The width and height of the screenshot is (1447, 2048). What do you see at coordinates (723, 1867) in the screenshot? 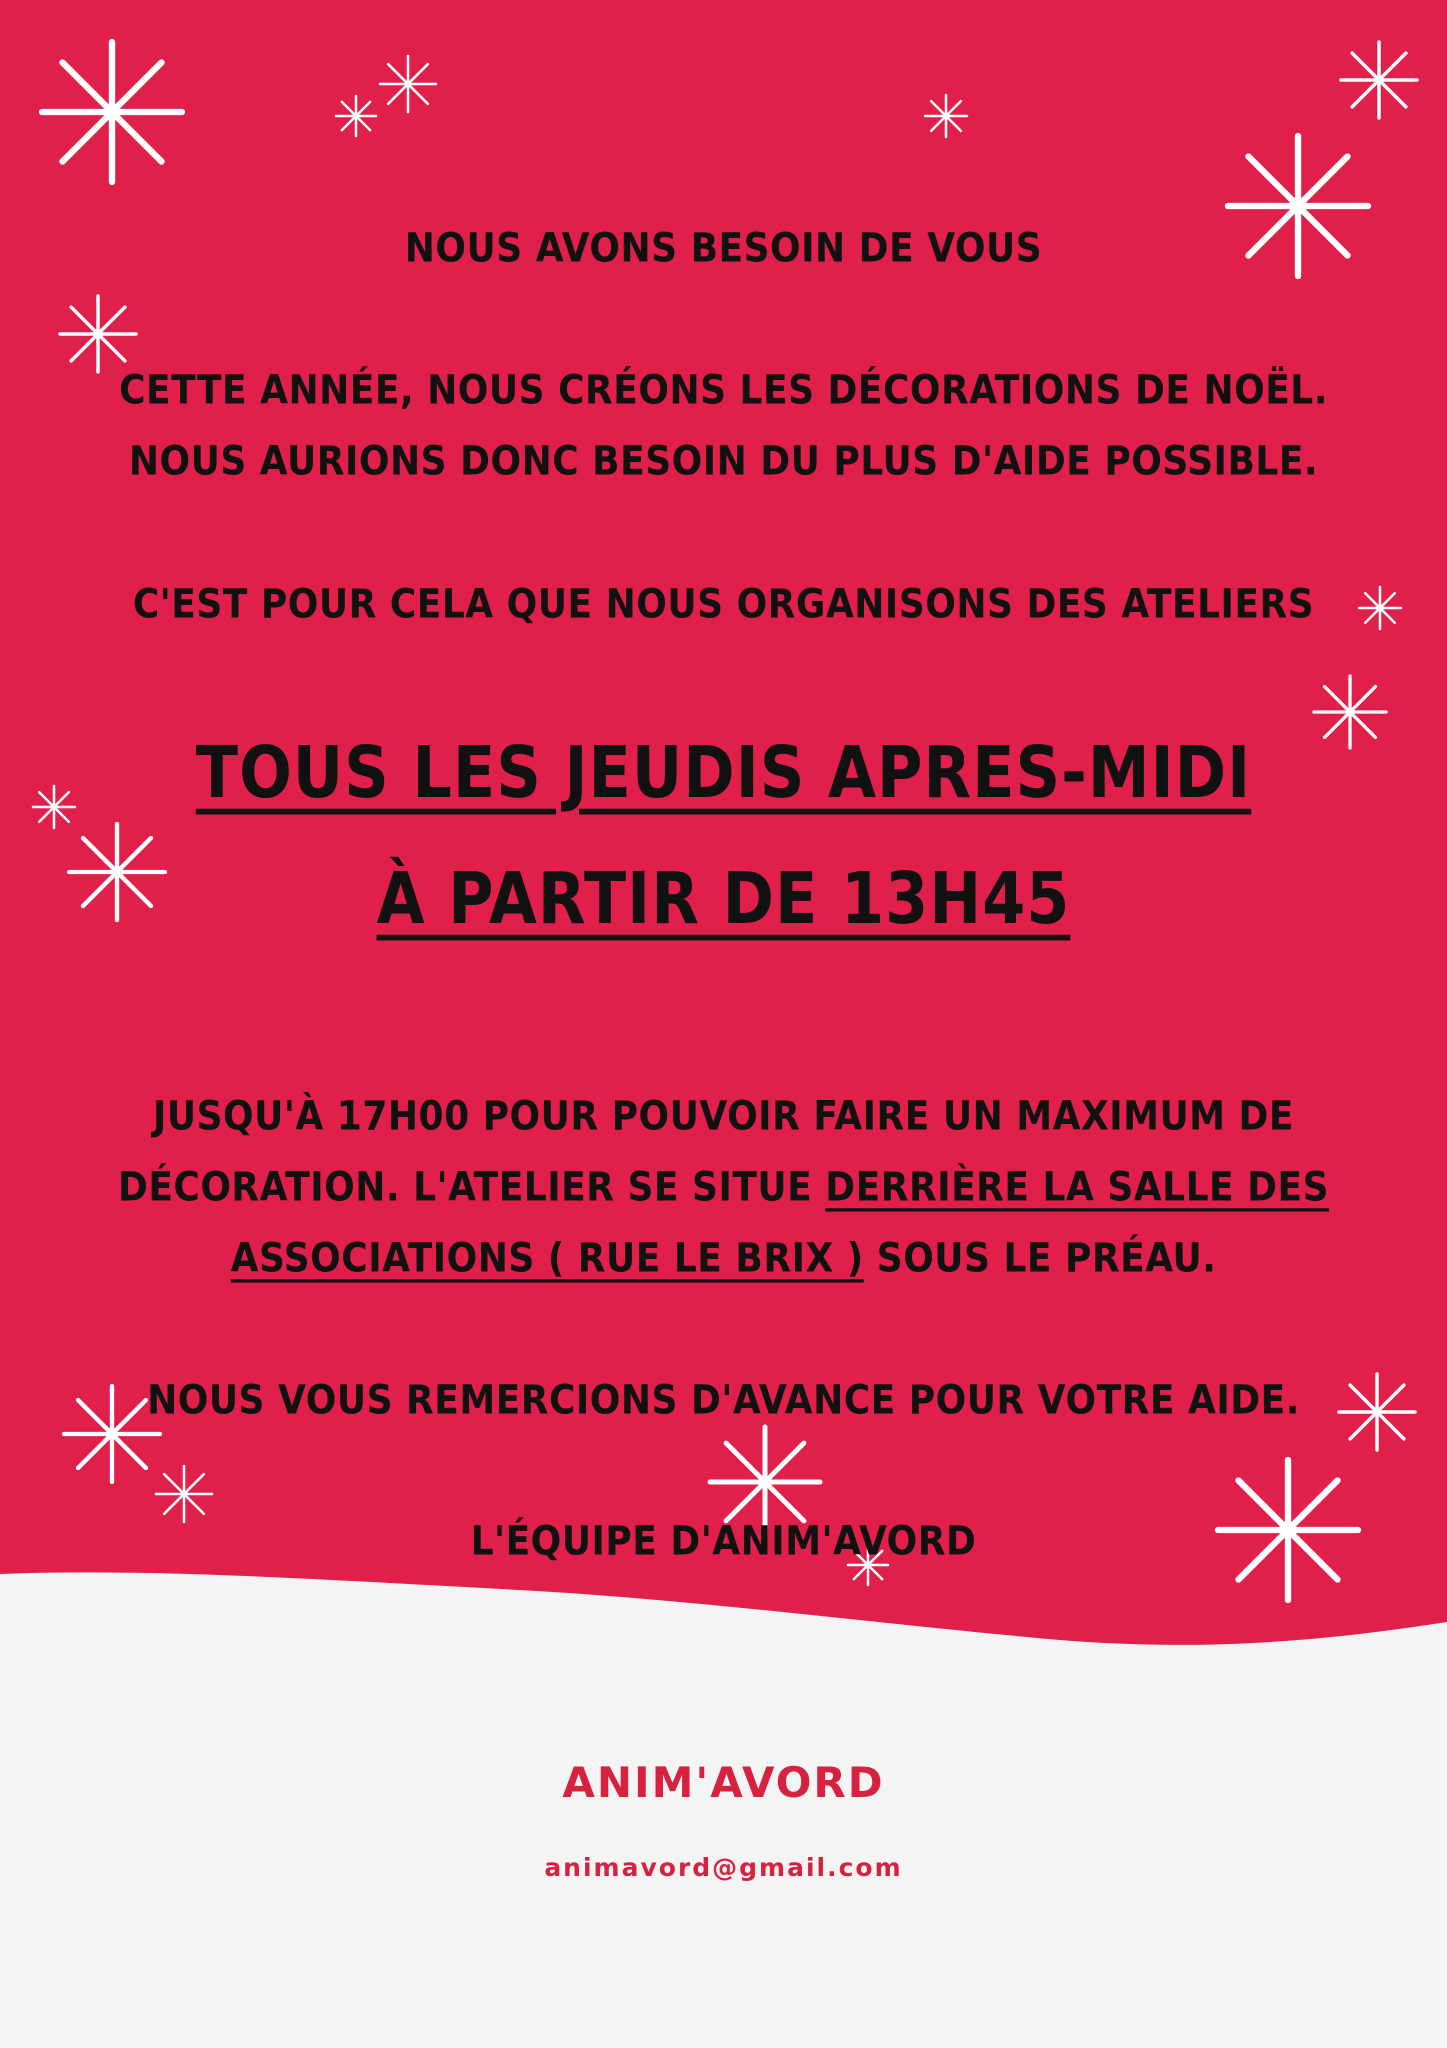
I see `footer-email: animavord@gmail.com` at bounding box center [723, 1867].